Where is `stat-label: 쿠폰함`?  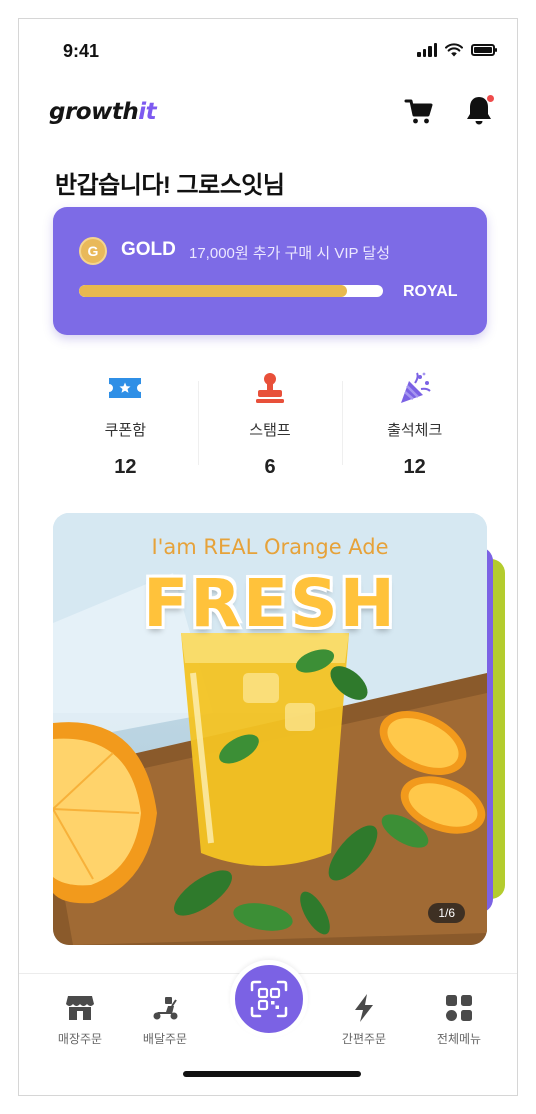 stat-label: 쿠폰함 is located at coordinates (125, 430).